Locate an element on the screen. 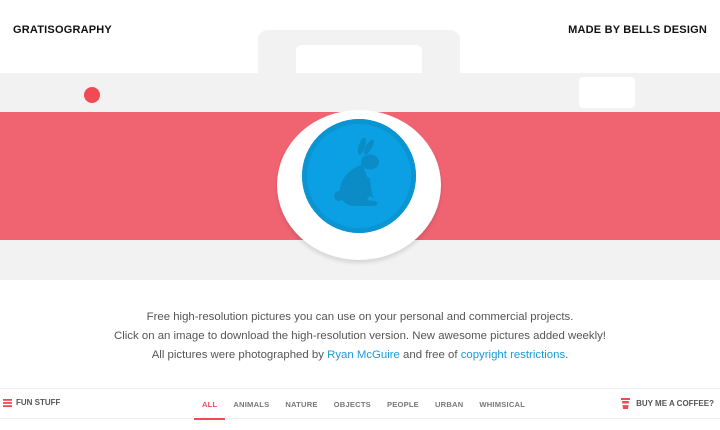 Image resolution: width=720 pixels, height=430 pixels. fun-stuff-button: FUN STUFF is located at coordinates (31, 402).